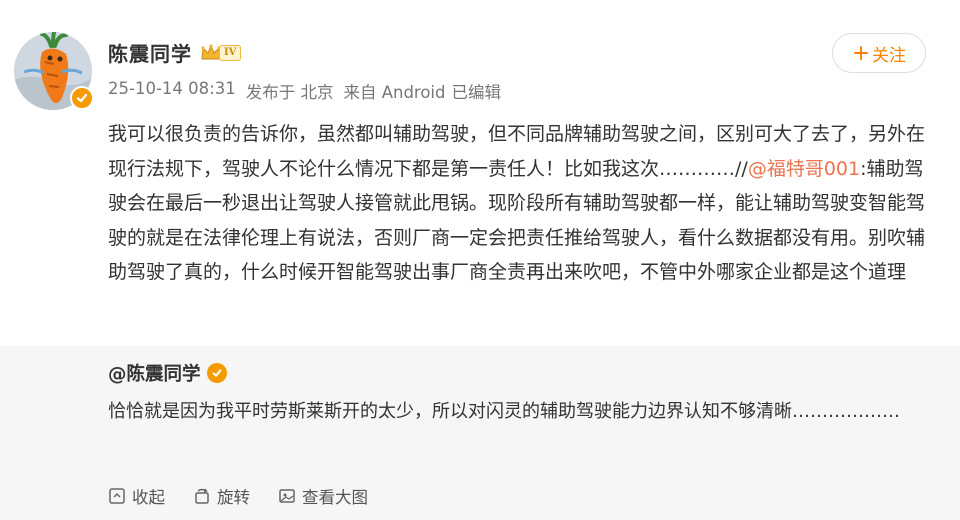  I want to click on collapse-button: 收起, so click(136, 496).